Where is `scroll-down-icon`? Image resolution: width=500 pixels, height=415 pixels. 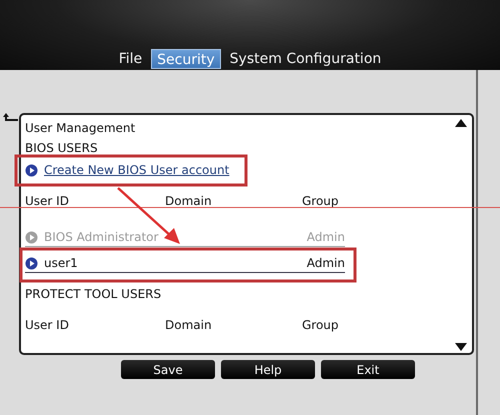 scroll-down-icon is located at coordinates (461, 347).